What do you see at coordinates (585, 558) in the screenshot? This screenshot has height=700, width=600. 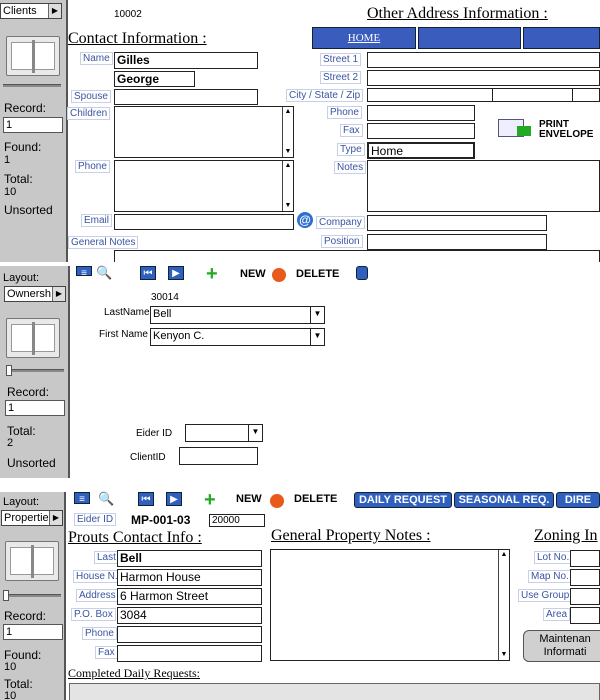 I see `lot-no-field` at bounding box center [585, 558].